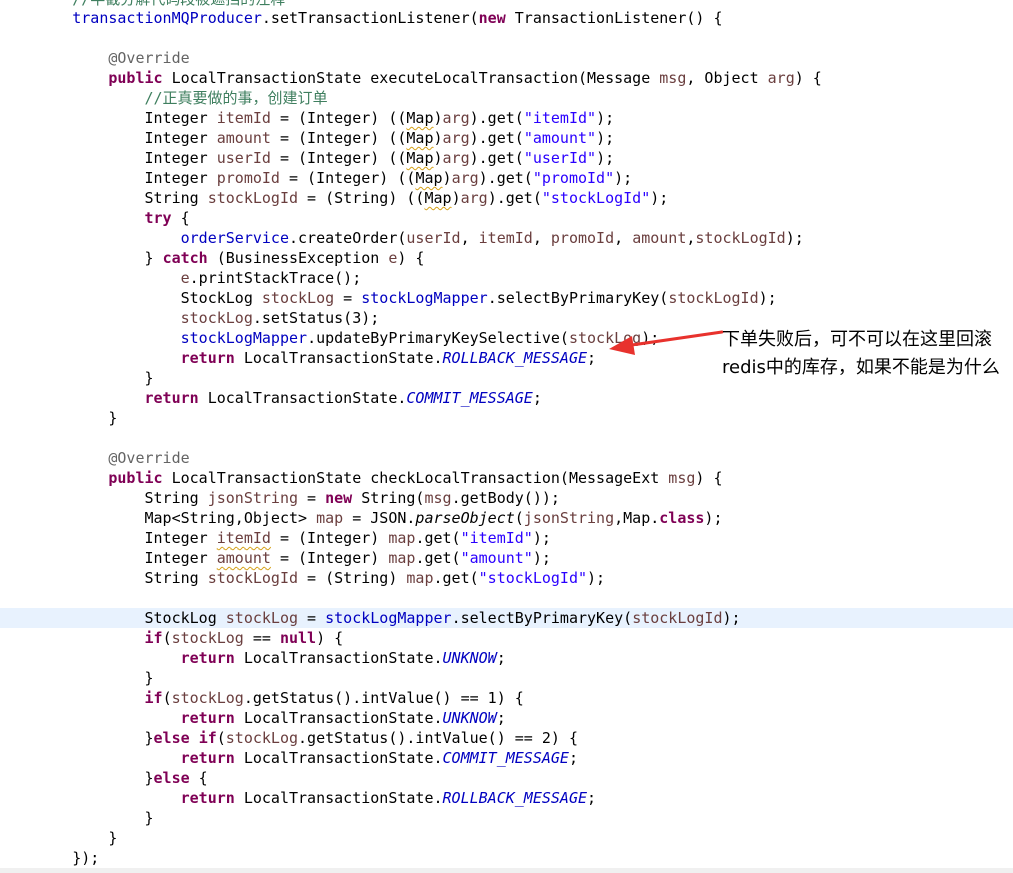 The image size is (1013, 873). Describe the element at coordinates (506, 98) in the screenshot. I see `code-line: //正真要做的事，创建订单` at that location.